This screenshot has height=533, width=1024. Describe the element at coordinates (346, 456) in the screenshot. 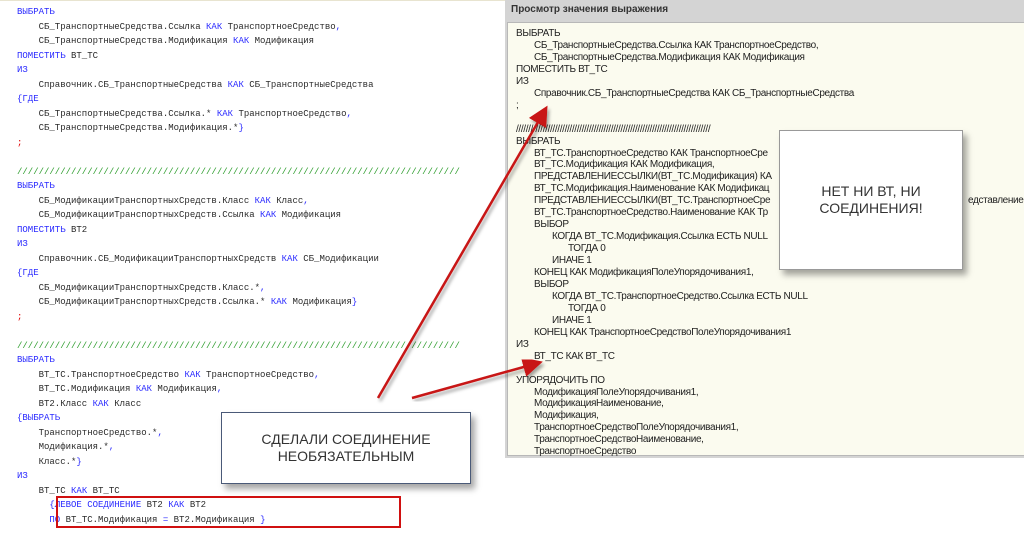

I see `callout-text-line: НЕОБЯЗАТЕЛЬНЫМ` at that location.